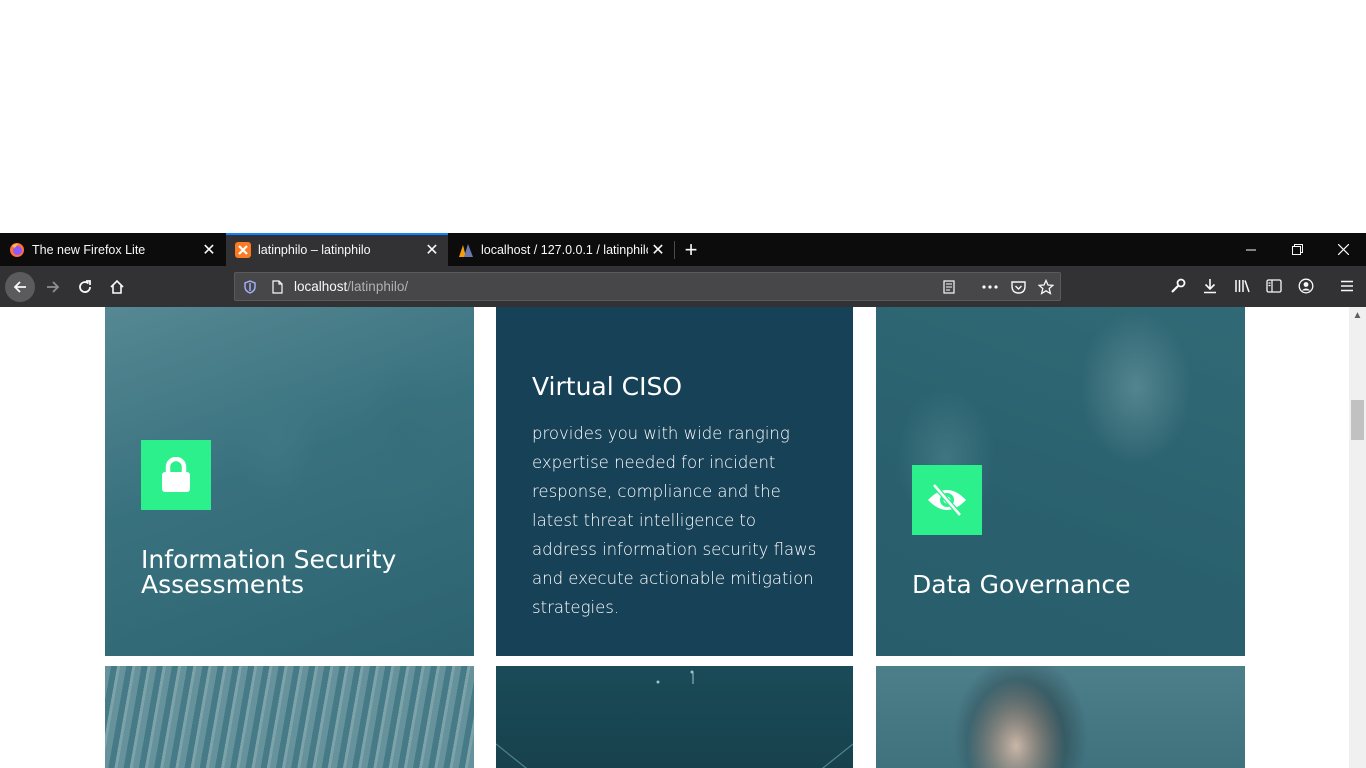  I want to click on arrow-left-icon, so click(19, 287).